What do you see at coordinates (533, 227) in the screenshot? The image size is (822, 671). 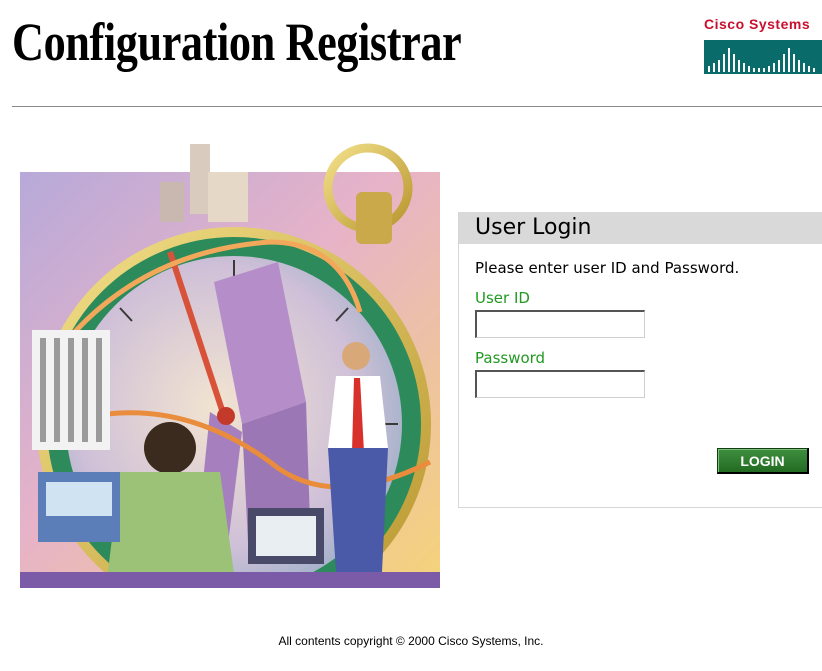 I see `login-title: User Login` at bounding box center [533, 227].